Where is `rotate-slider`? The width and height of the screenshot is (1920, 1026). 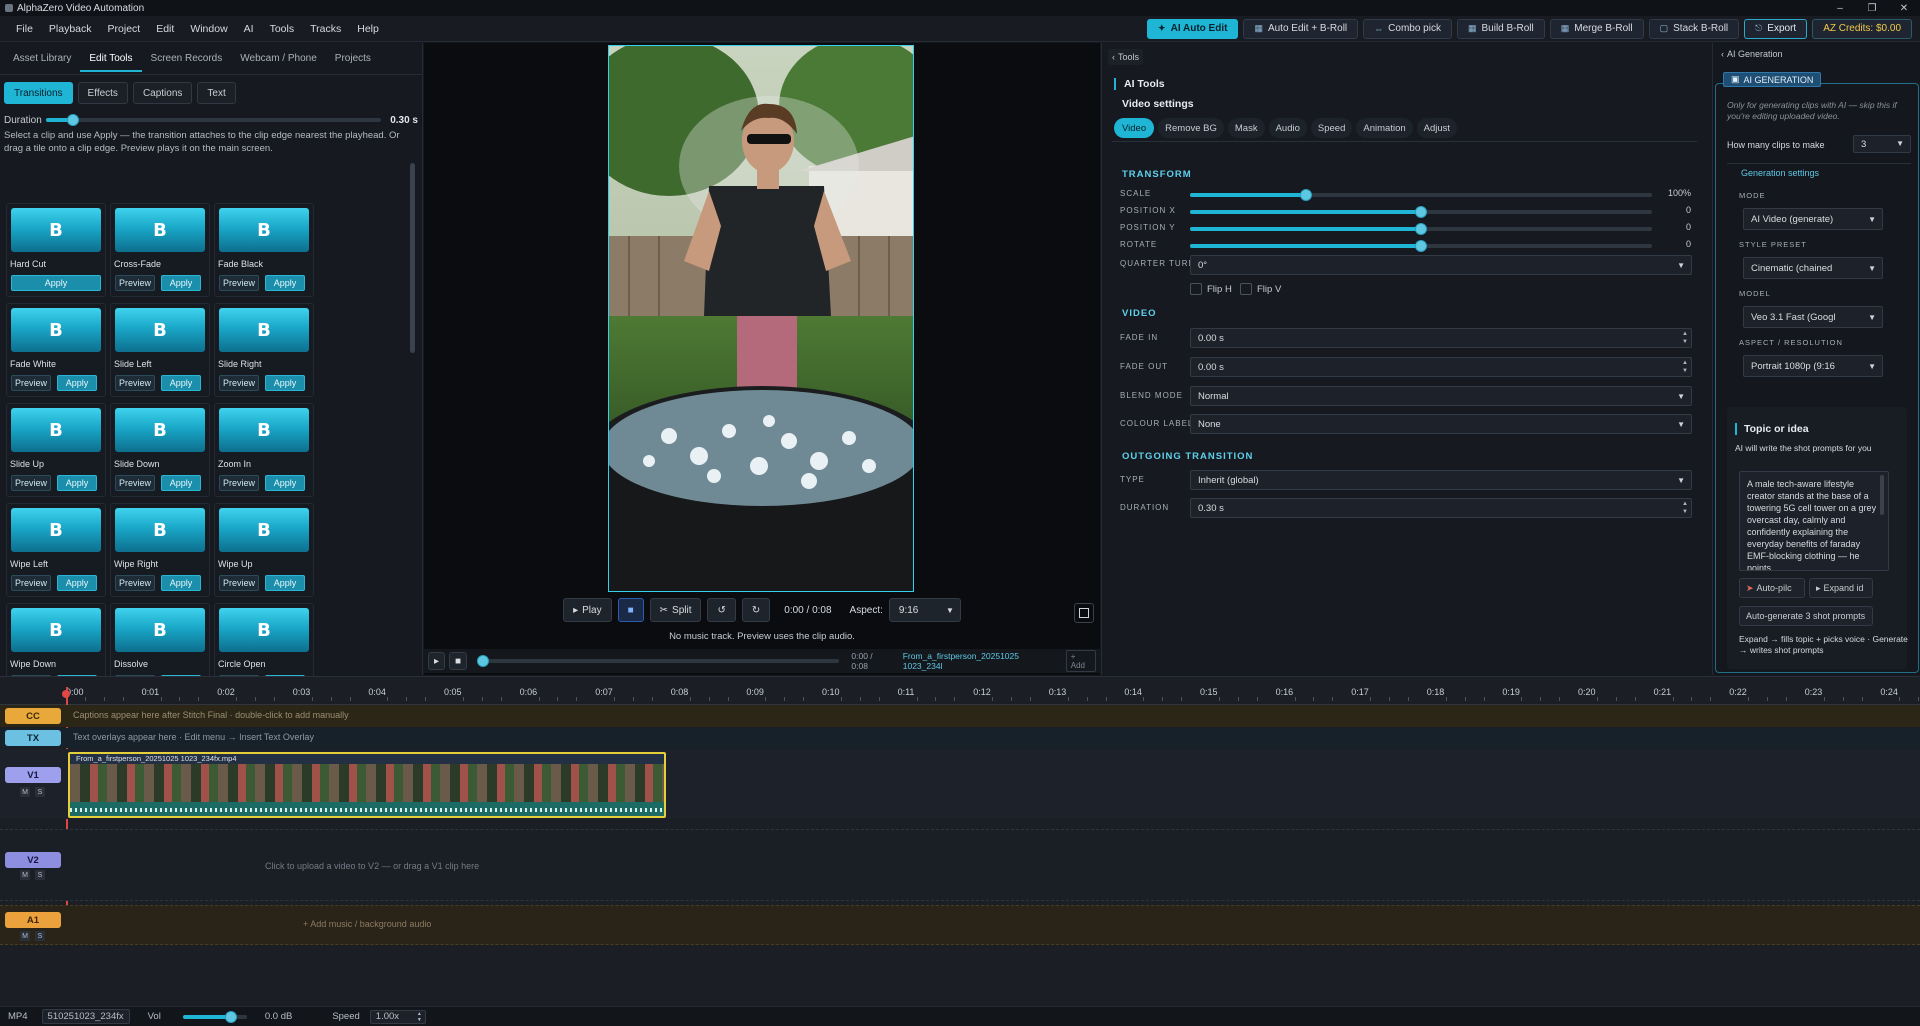 rotate-slider is located at coordinates (1421, 246).